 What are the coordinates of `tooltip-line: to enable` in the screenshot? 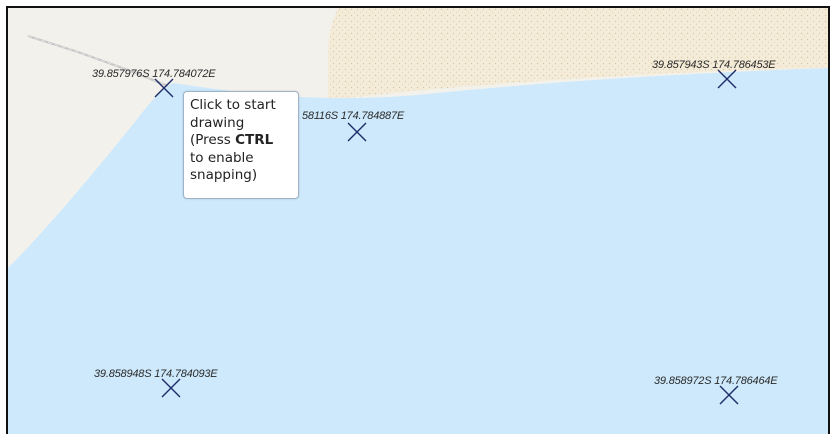 It's located at (222, 157).